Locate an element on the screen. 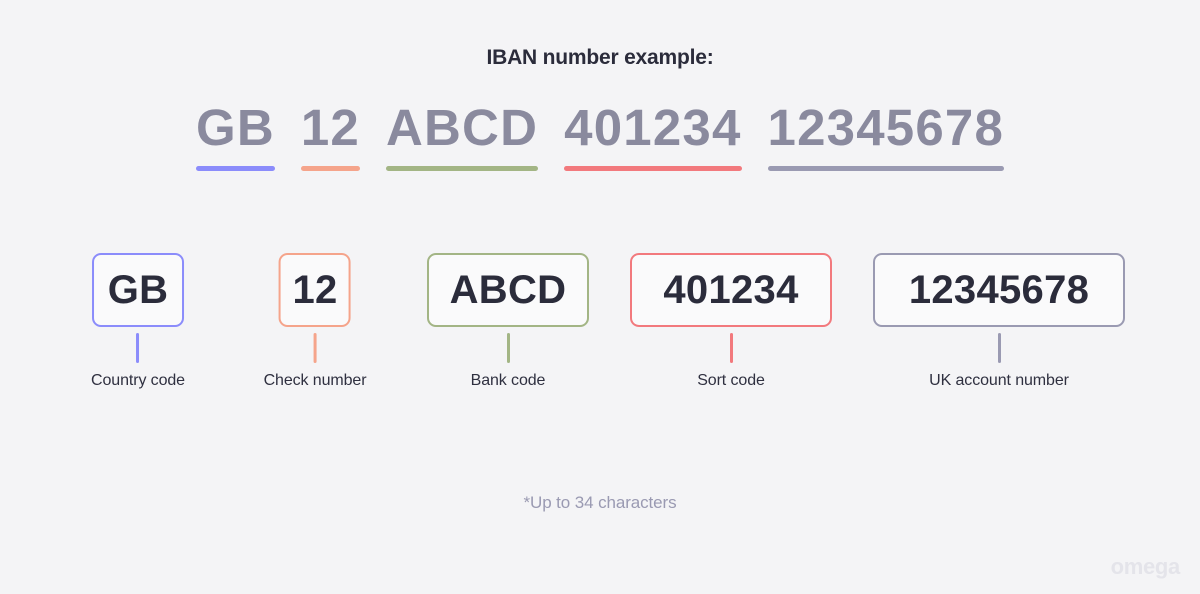 The width and height of the screenshot is (1200, 594). footnote-text: *Up to 34 characters is located at coordinates (600, 502).